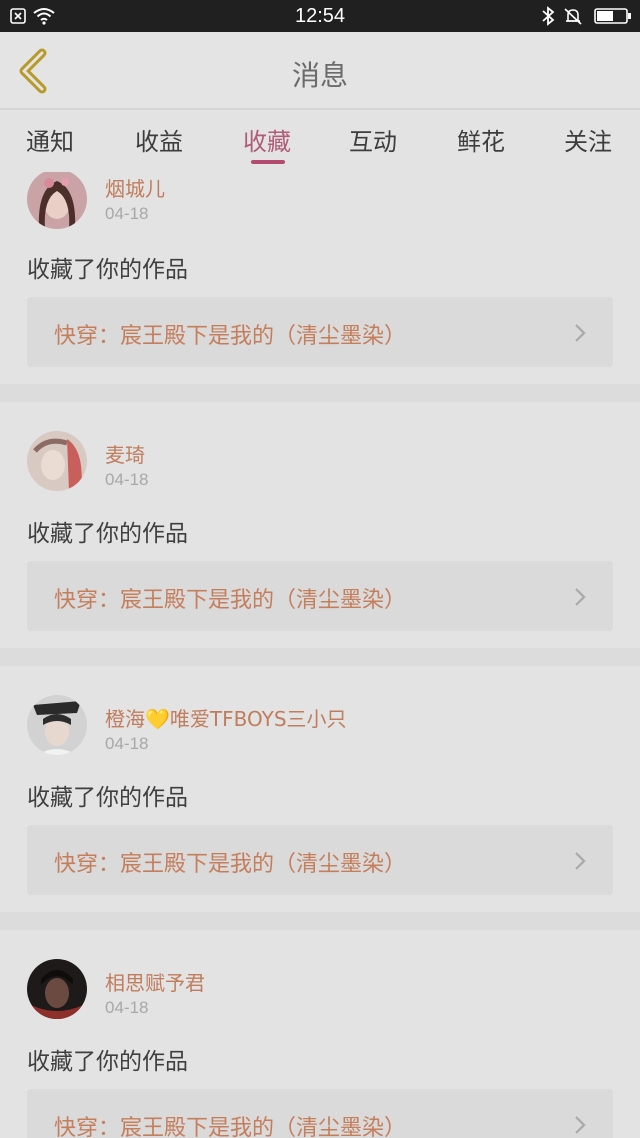 Image resolution: width=640 pixels, height=1138 pixels. I want to click on nav-bar: 消息, so click(320, 71).